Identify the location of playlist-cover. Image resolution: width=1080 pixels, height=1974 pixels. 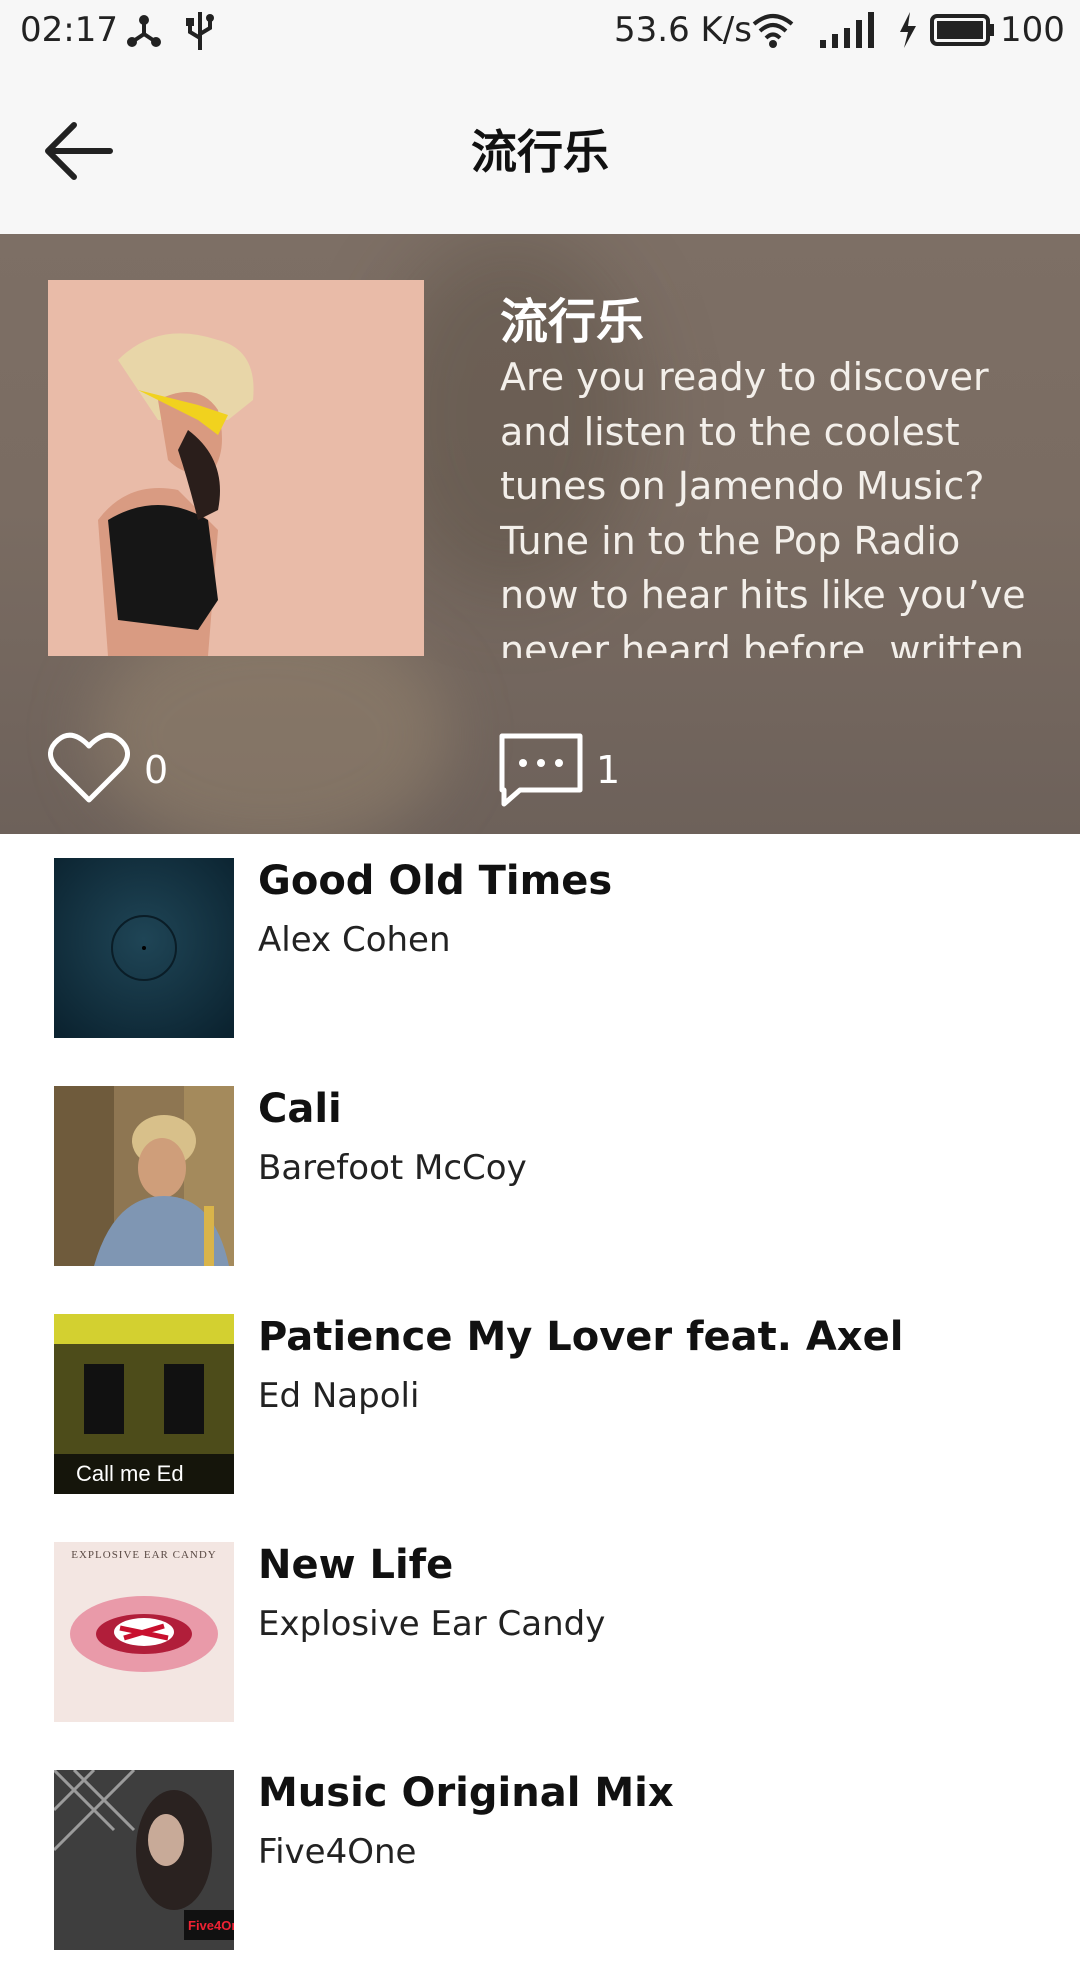
(236, 468).